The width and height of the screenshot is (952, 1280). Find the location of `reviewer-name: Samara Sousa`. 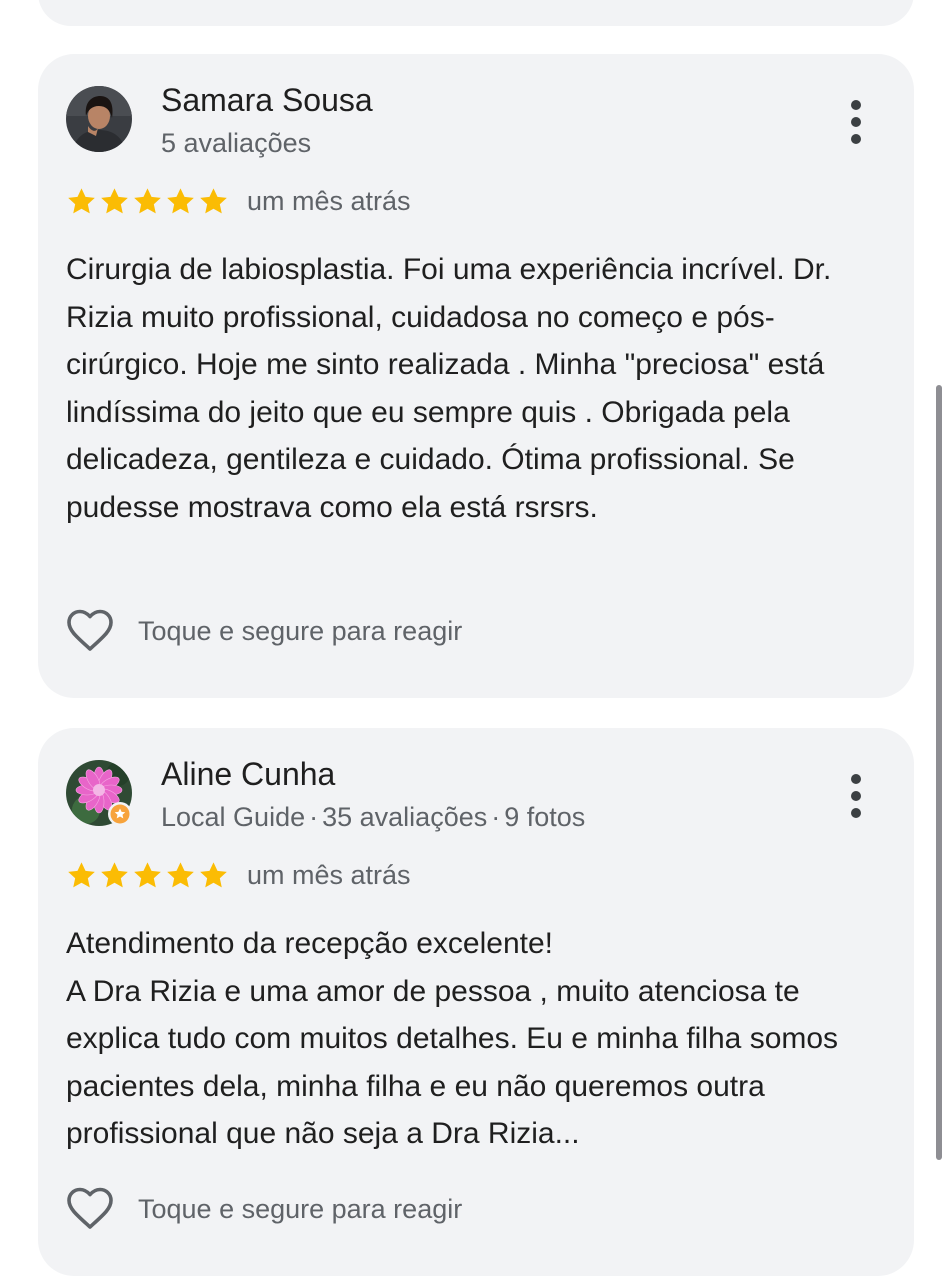

reviewer-name: Samara Sousa is located at coordinates (267, 100).